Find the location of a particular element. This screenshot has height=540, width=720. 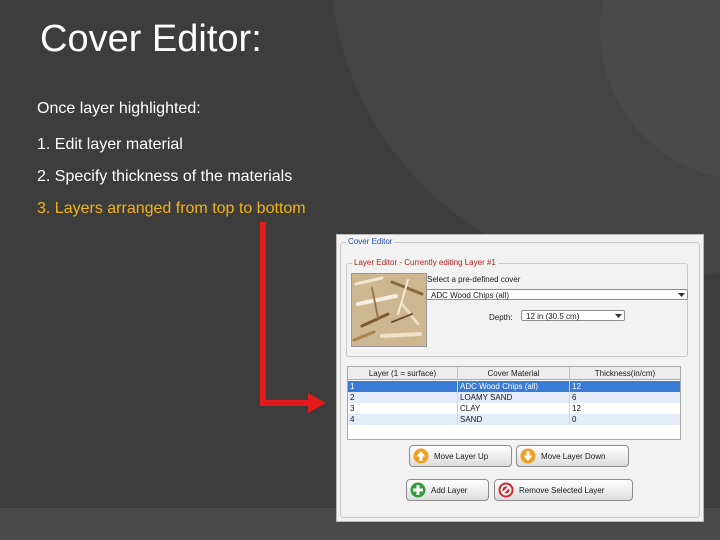

add-layer-button: Add Layer is located at coordinates (447, 490).